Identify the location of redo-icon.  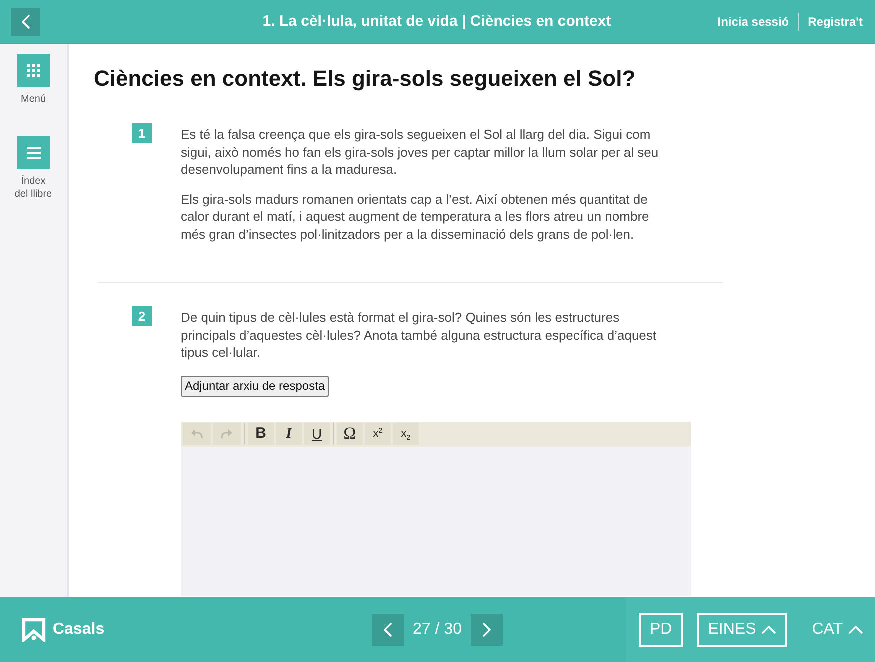
(227, 434).